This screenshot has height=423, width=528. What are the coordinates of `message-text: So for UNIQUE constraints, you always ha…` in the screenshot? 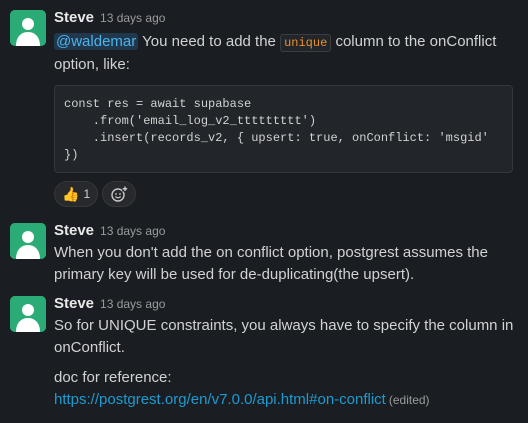 It's located at (284, 336).